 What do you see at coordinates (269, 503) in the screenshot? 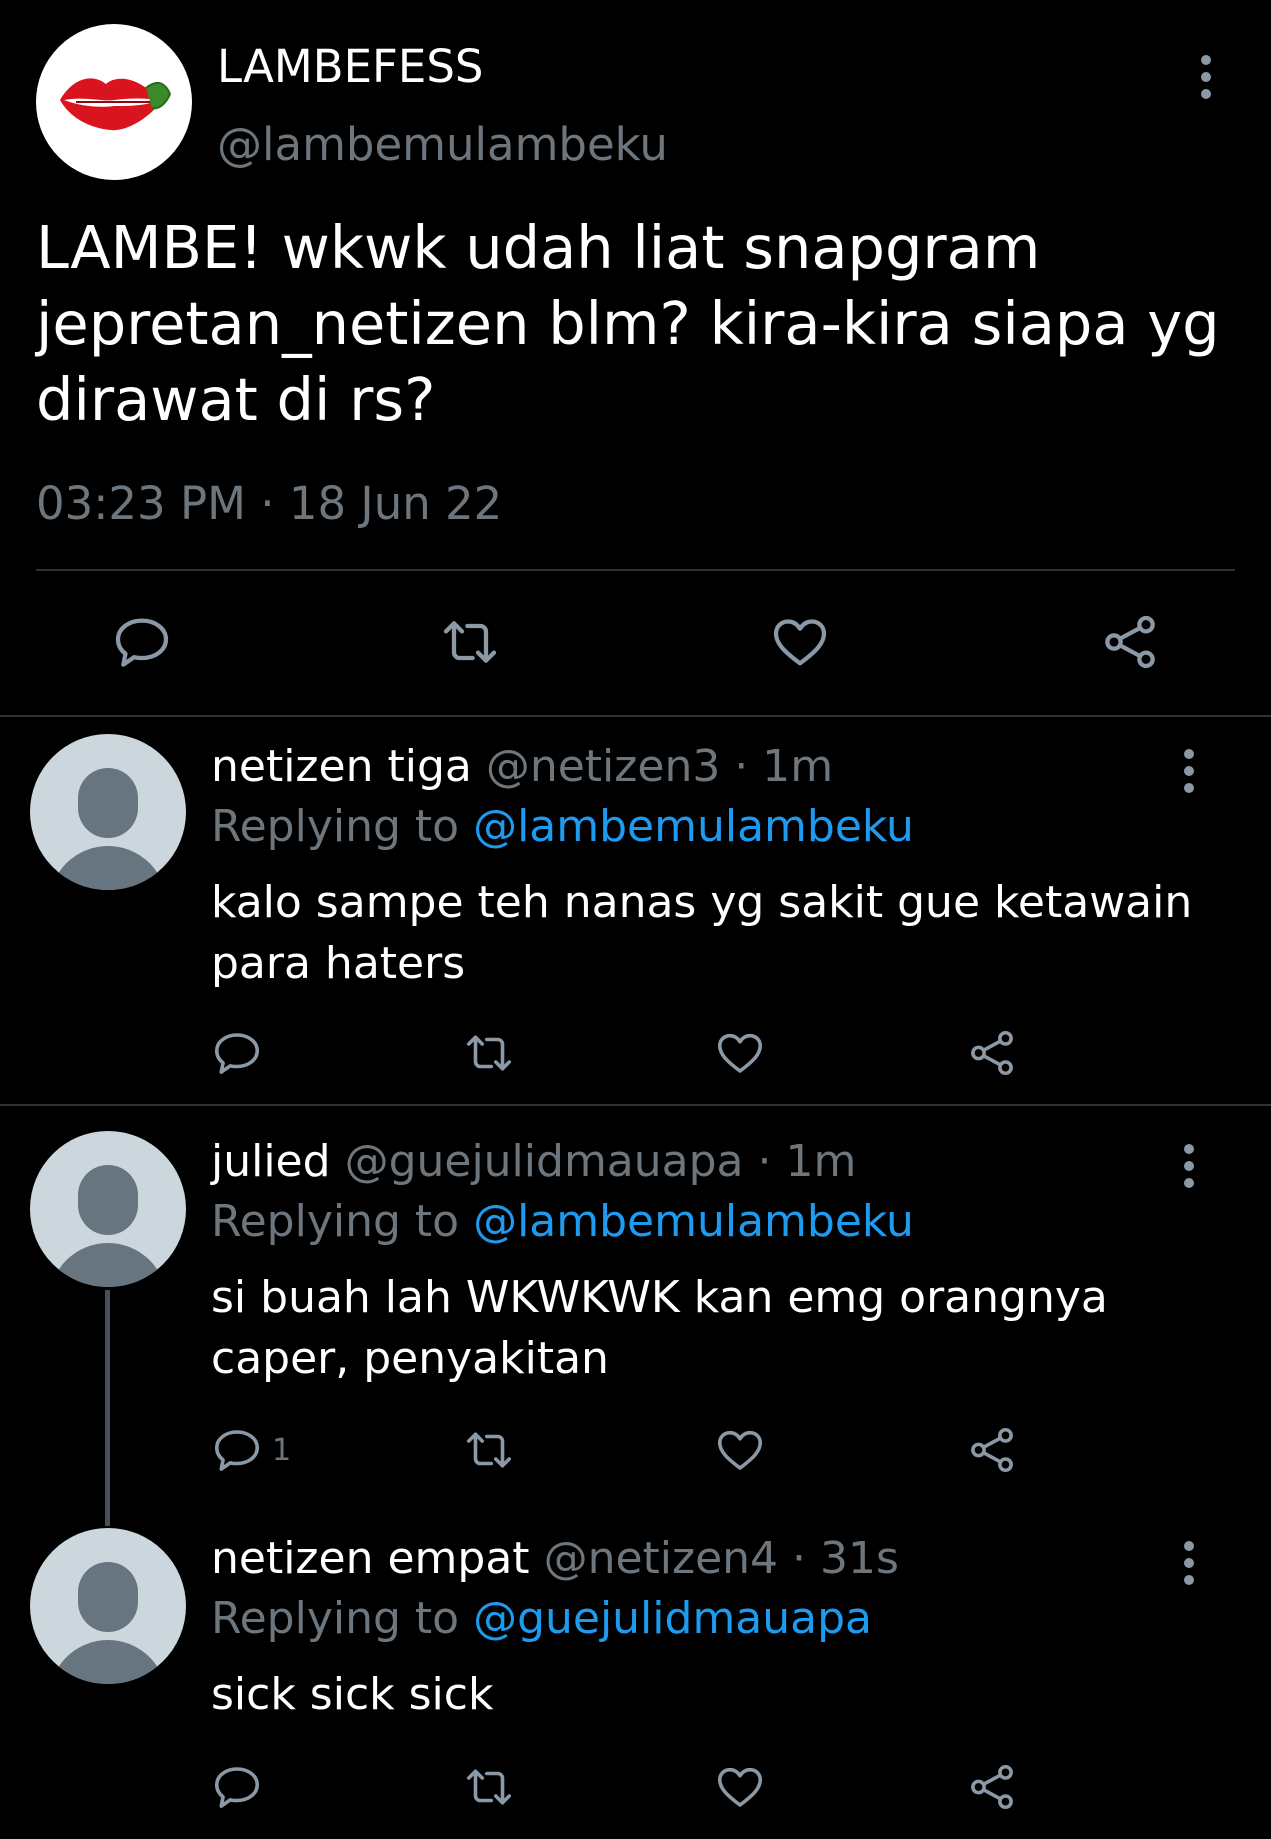
I see `tweet-timestamp: 03:23 PM · 18 Jun 22` at bounding box center [269, 503].